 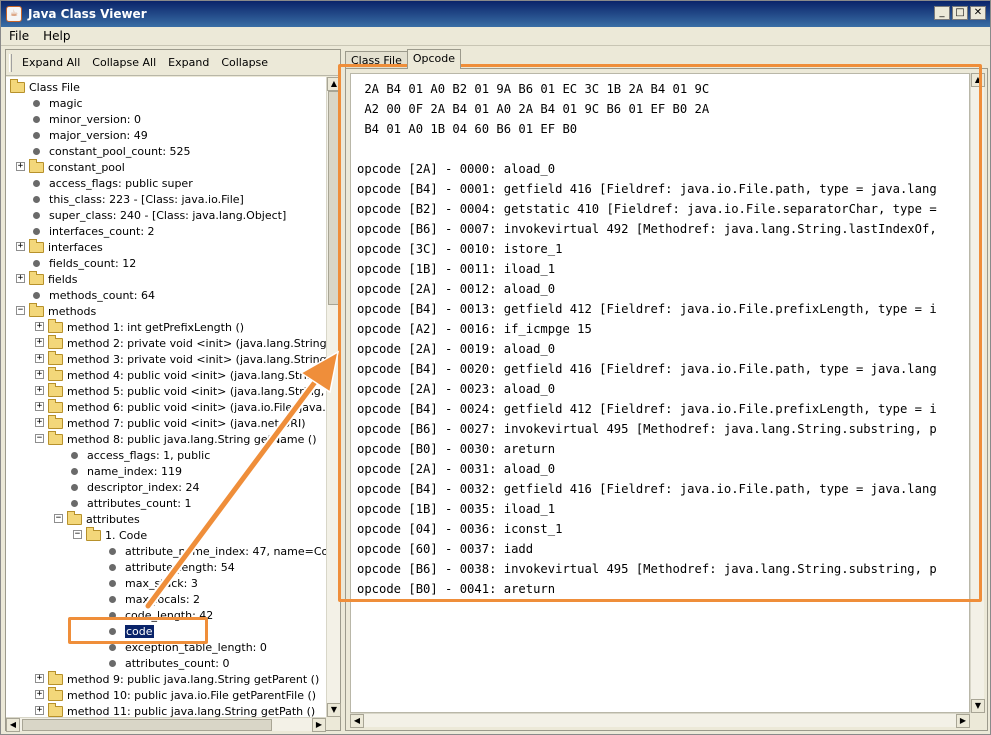 What do you see at coordinates (129, 631) in the screenshot?
I see `tree-leaf-node: code` at bounding box center [129, 631].